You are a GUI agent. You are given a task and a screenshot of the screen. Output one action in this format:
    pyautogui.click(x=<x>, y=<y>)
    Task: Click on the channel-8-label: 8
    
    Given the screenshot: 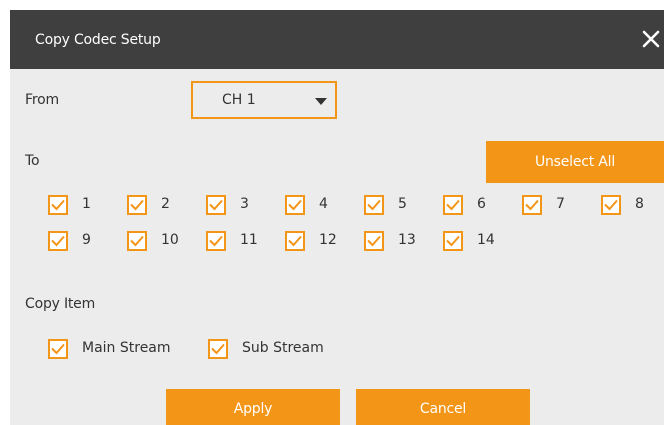 What is the action you would take?
    pyautogui.click(x=639, y=204)
    